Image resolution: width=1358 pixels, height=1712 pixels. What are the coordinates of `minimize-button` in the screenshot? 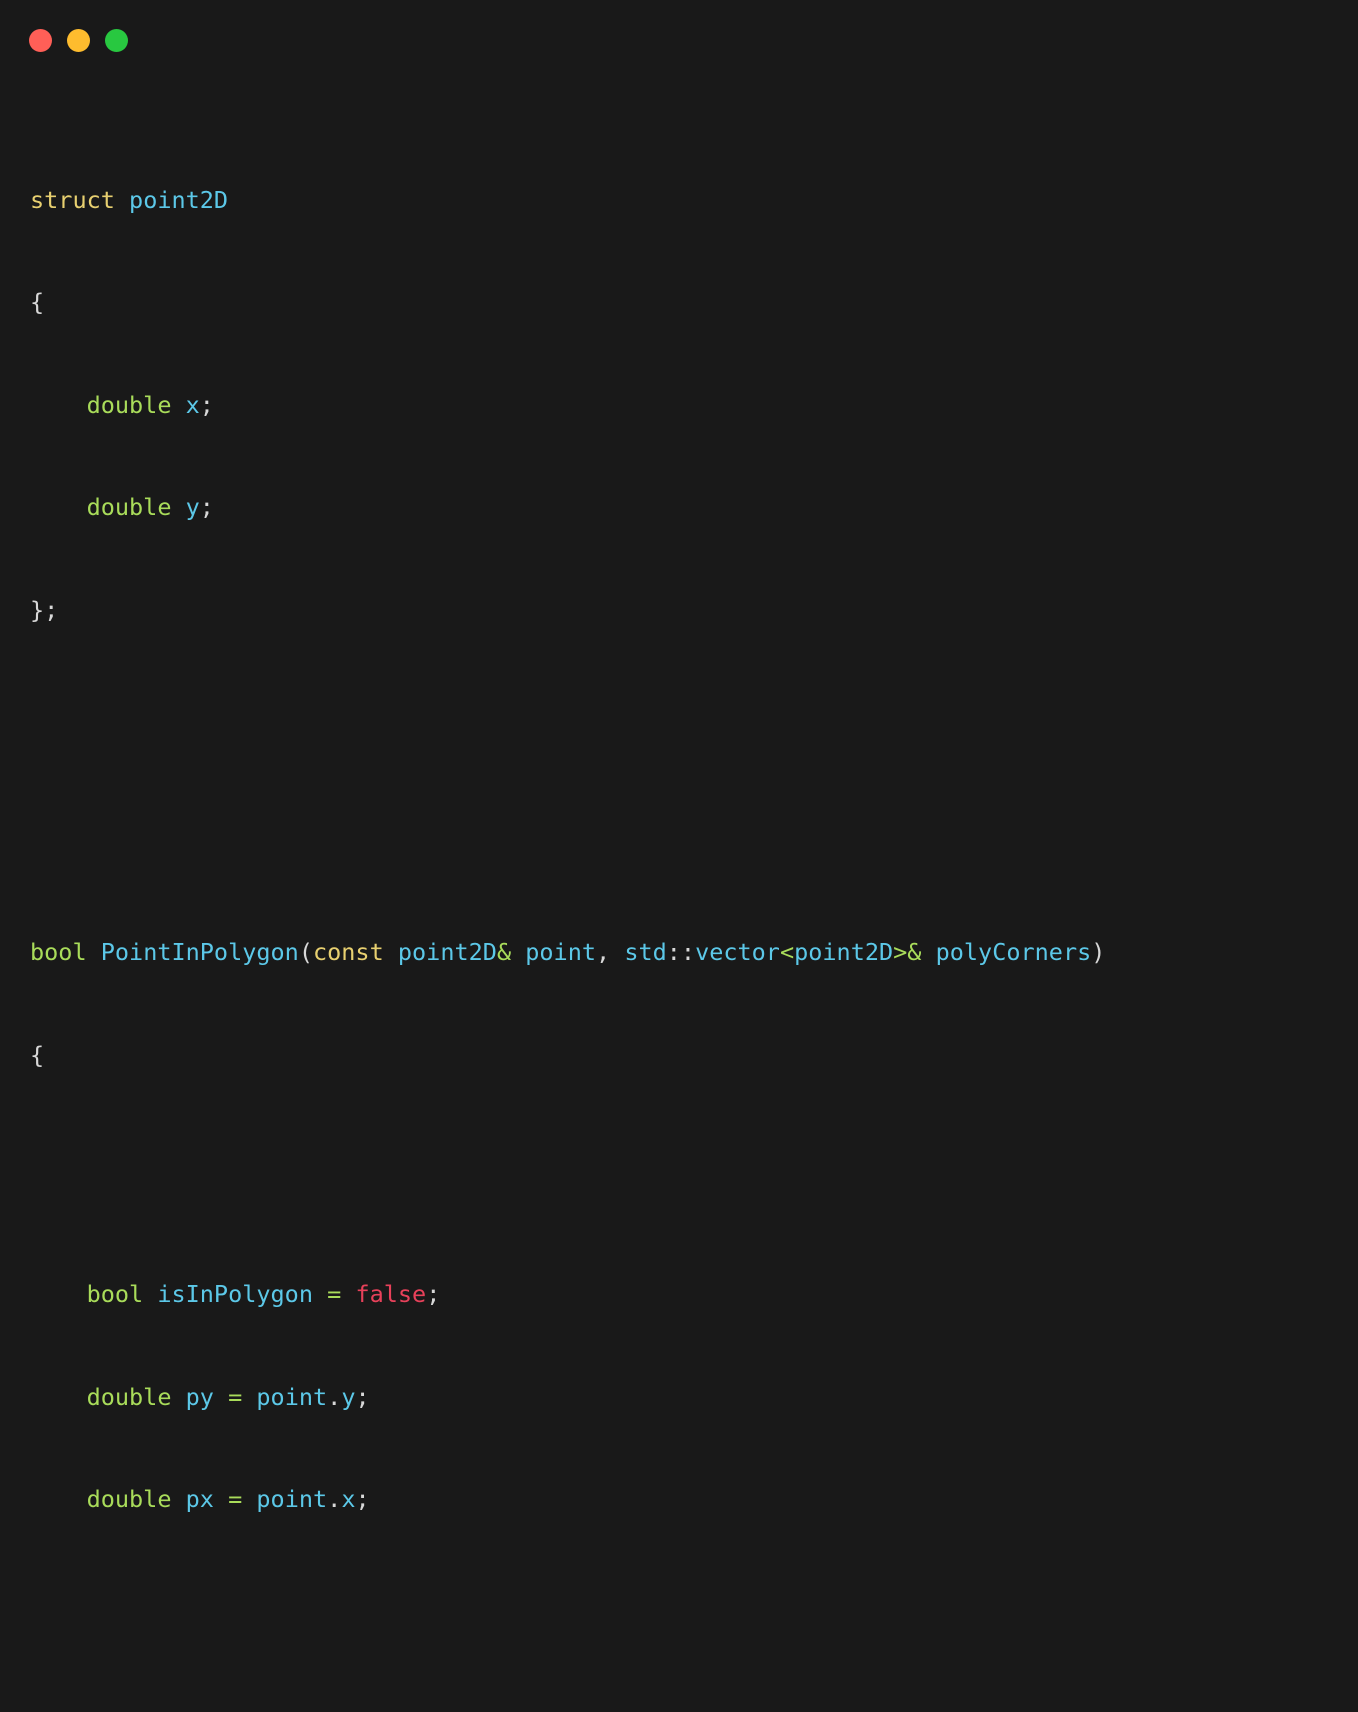 It's located at (78, 40).